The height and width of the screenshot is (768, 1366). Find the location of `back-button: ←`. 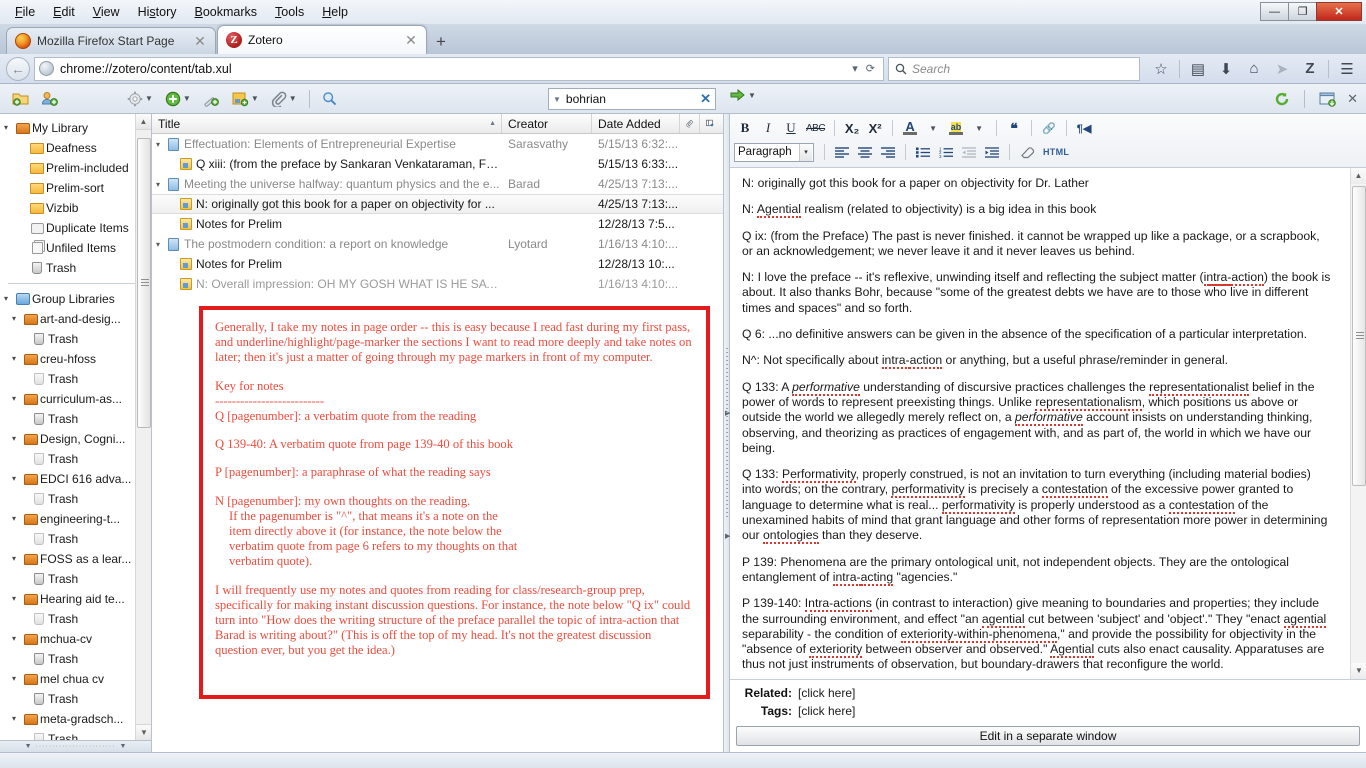

back-button: ← is located at coordinates (18, 68).